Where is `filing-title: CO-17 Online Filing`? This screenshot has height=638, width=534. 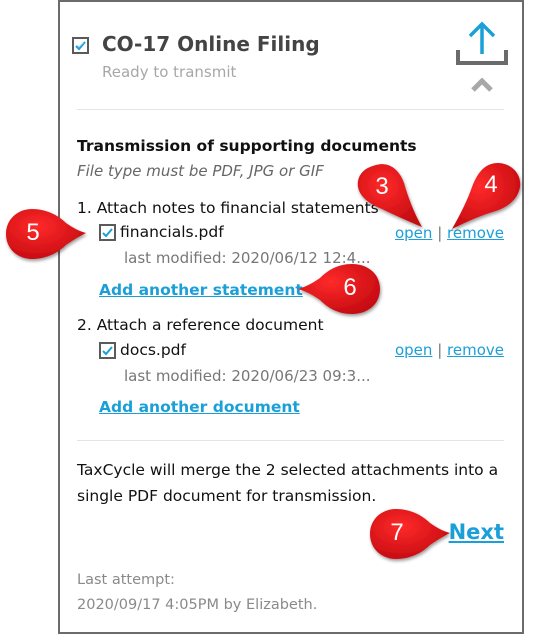 filing-title: CO-17 Online Filing is located at coordinates (211, 44).